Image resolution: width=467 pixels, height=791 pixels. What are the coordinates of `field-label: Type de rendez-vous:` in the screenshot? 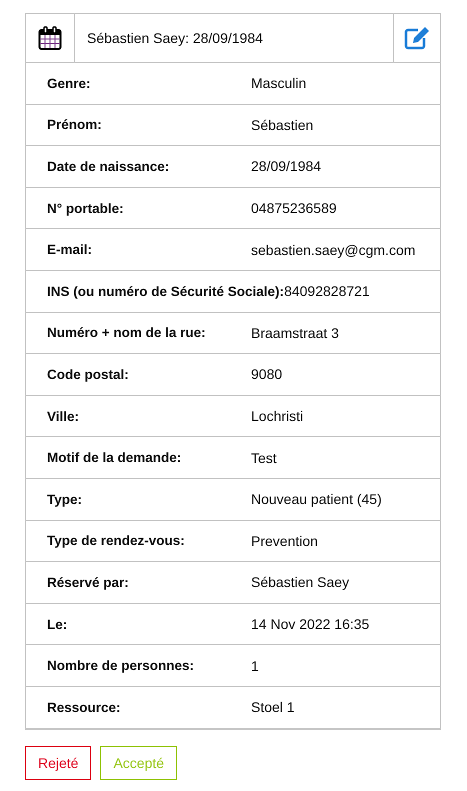 It's located at (116, 540).